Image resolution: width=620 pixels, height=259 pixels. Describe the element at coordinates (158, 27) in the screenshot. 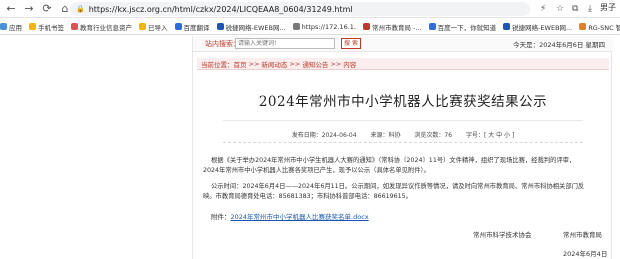

I see `bookmark-label: 已导入` at that location.